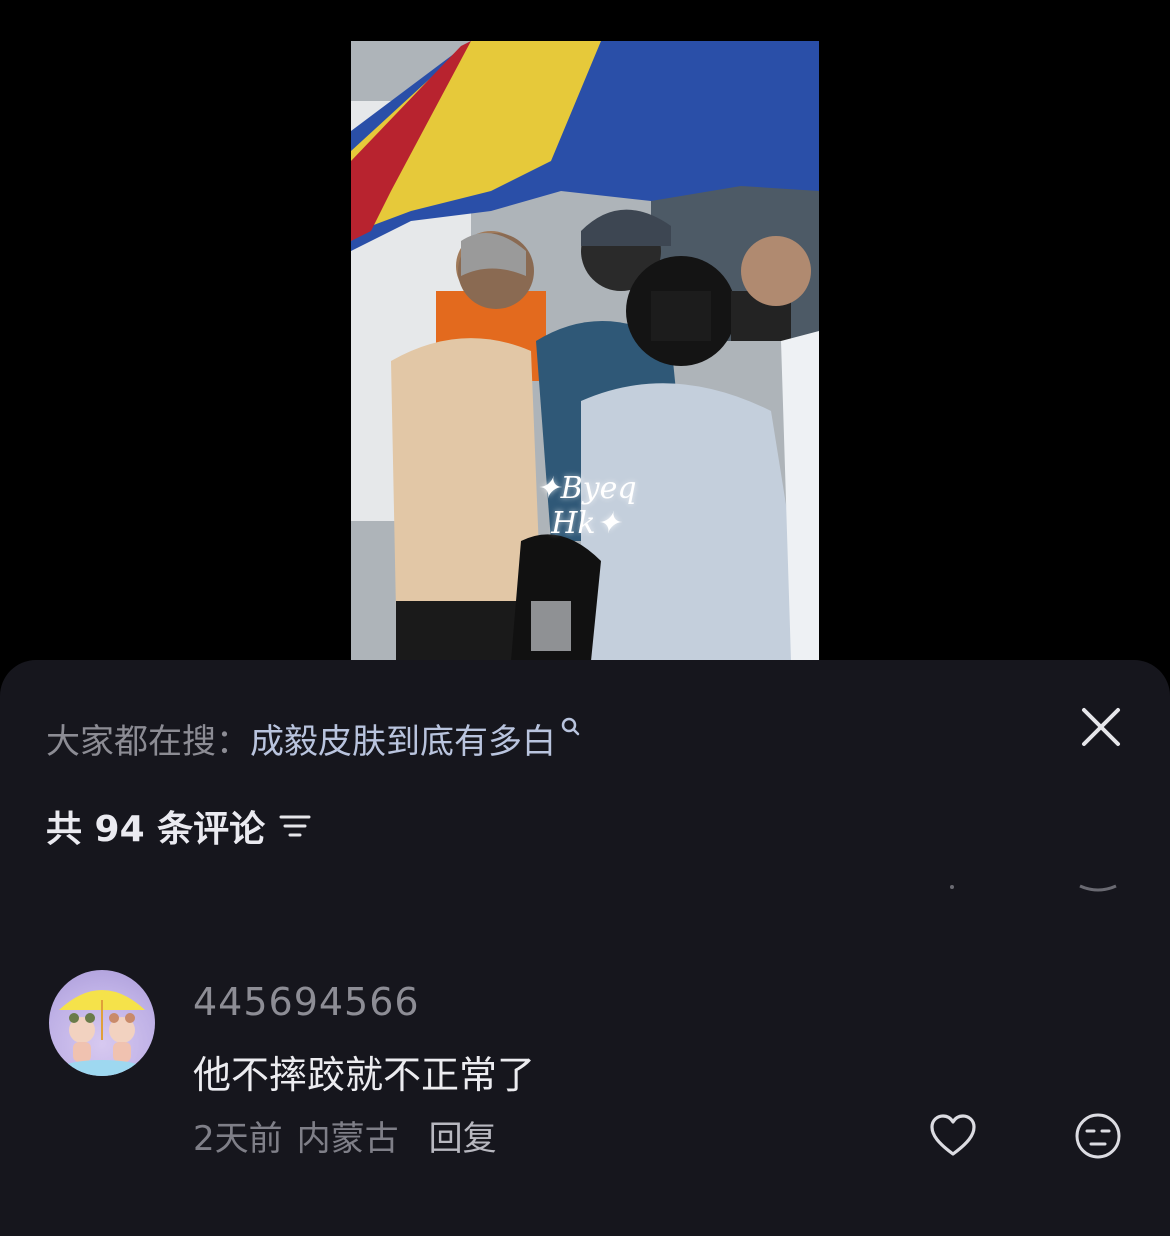 The image size is (1170, 1236). I want to click on comment-username: 445694566, so click(306, 1002).